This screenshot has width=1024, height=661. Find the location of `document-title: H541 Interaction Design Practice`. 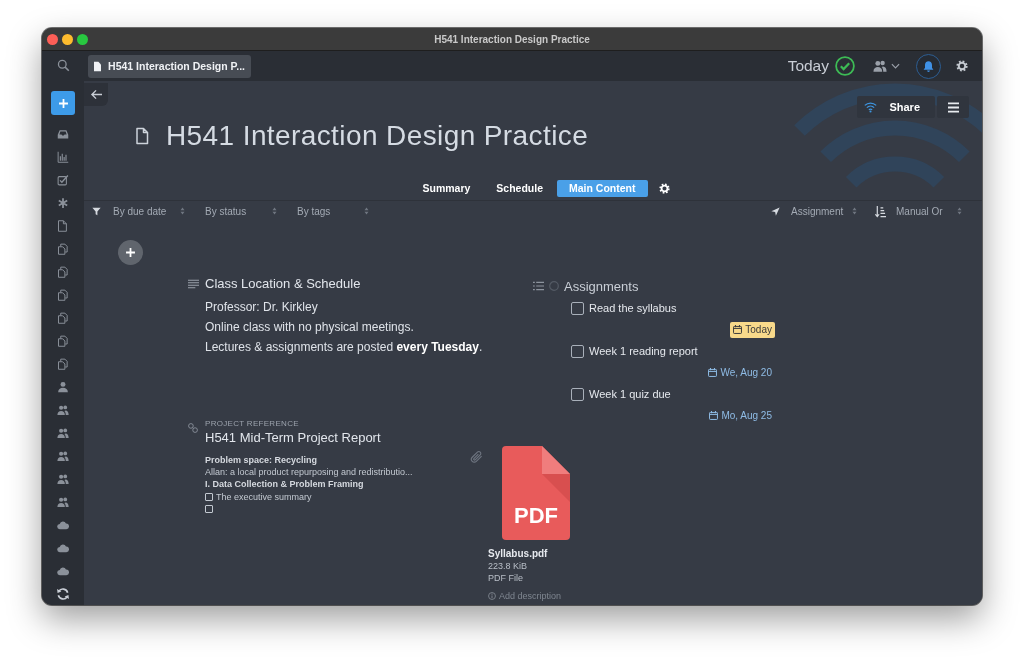

document-title: H541 Interaction Design Practice is located at coordinates (377, 136).